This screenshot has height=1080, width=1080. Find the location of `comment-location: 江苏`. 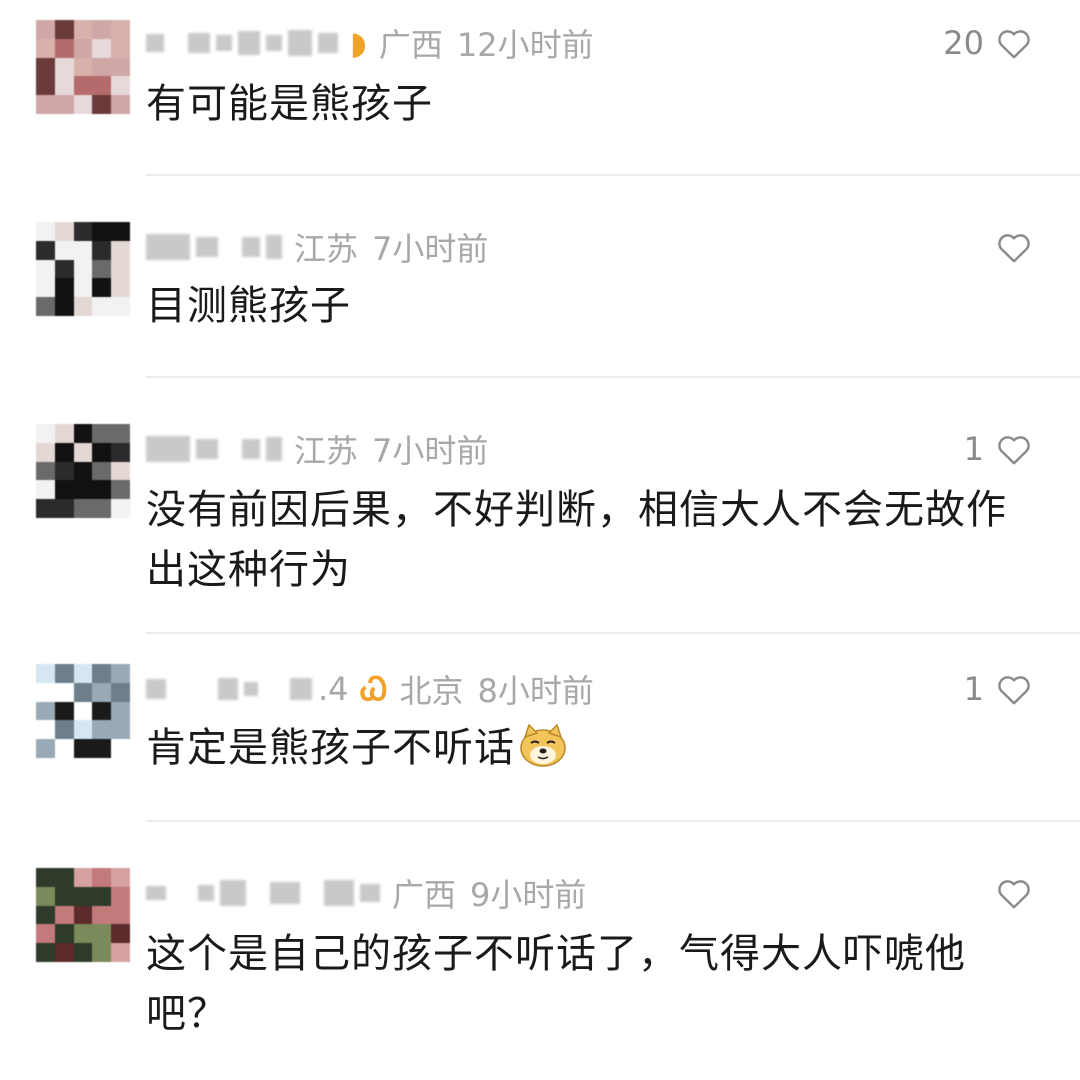

comment-location: 江苏 is located at coordinates (326, 249).